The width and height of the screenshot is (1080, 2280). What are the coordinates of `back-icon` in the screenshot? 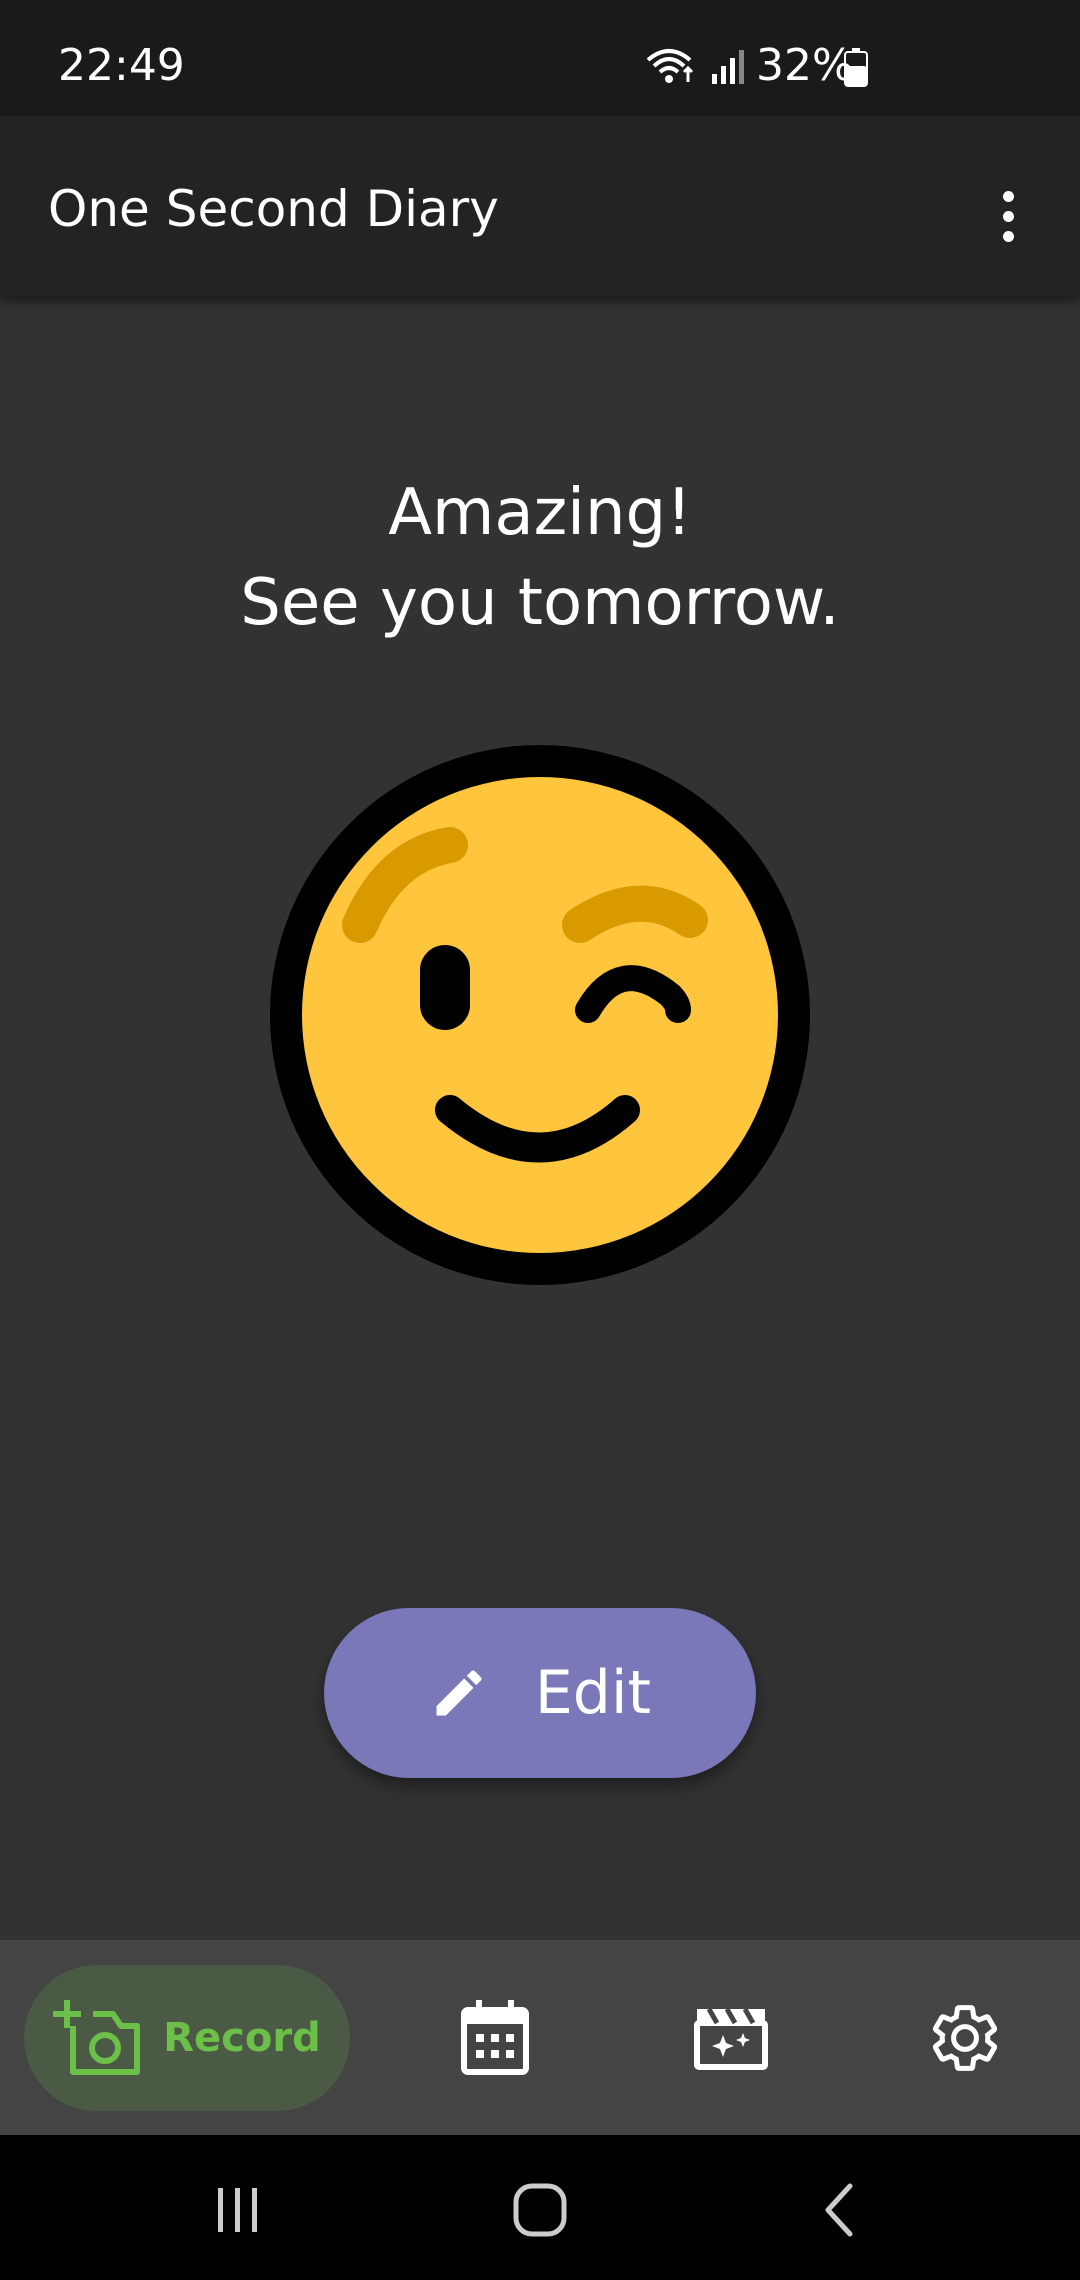 It's located at (842, 2210).